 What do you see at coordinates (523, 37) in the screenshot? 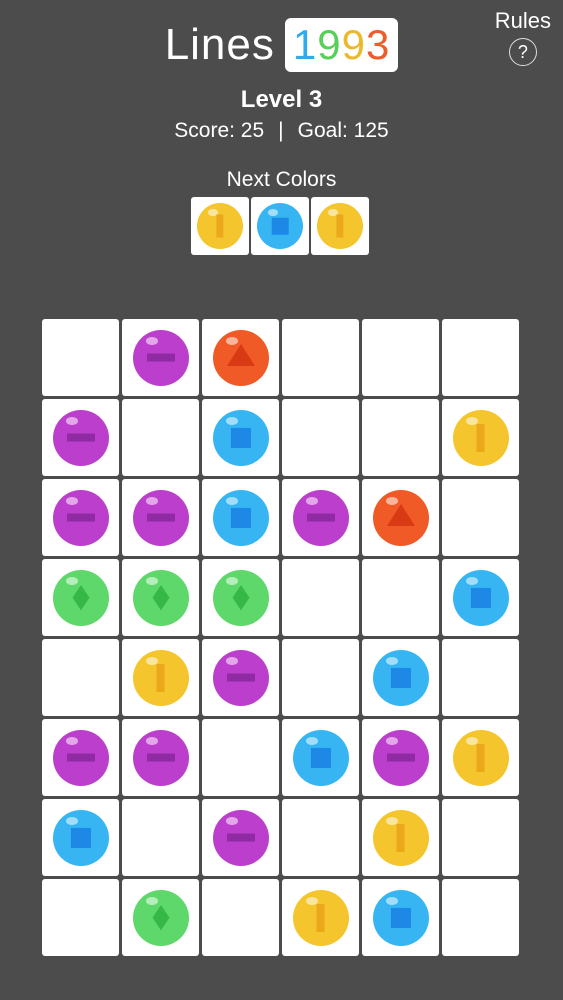
I see `rules-button: Rules ?` at bounding box center [523, 37].